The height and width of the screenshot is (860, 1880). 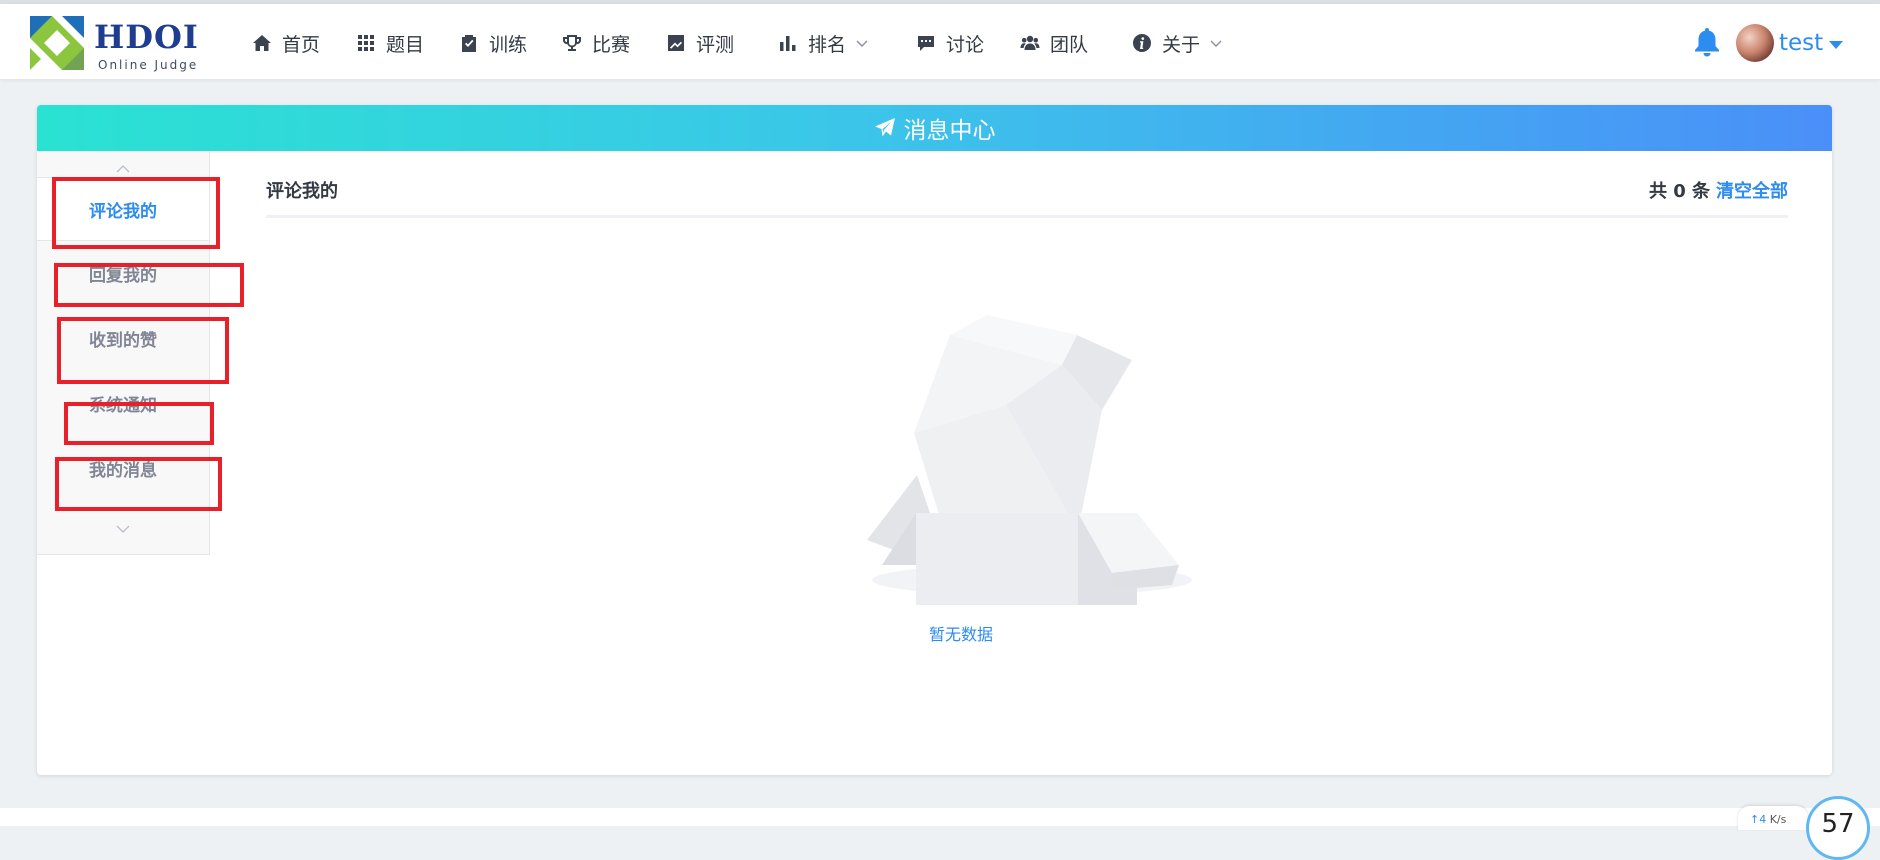 I want to click on home-icon, so click(x=262, y=43).